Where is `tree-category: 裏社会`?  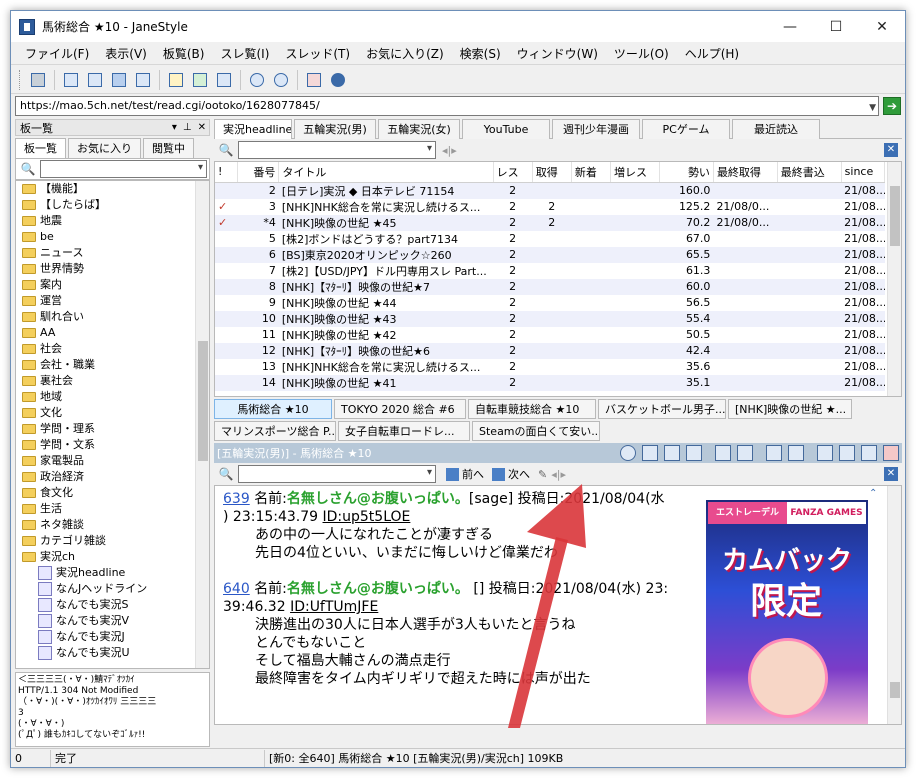
tree-category: 裏社会 is located at coordinates (112, 381).